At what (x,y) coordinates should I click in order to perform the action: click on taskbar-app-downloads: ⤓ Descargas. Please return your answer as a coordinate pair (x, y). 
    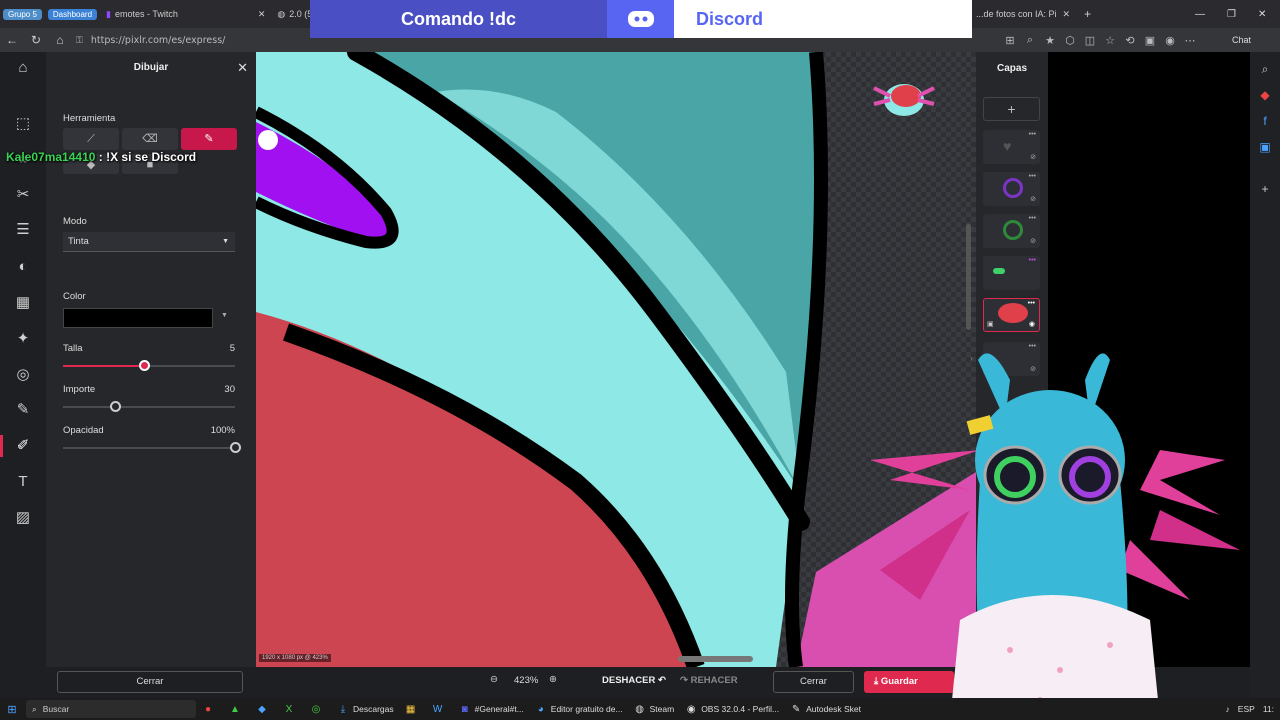
    Looking at the image, I should click on (365, 709).